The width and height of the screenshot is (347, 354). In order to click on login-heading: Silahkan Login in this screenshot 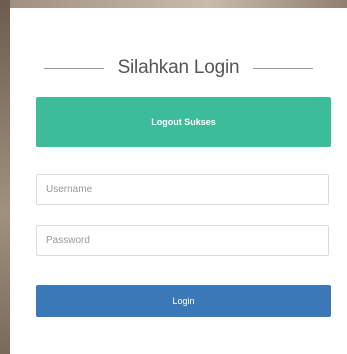, I will do `click(178, 68)`.